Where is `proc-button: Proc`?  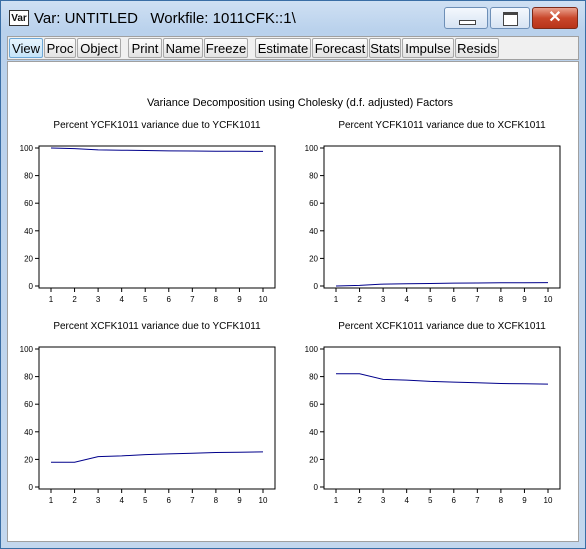 proc-button: Proc is located at coordinates (60, 48).